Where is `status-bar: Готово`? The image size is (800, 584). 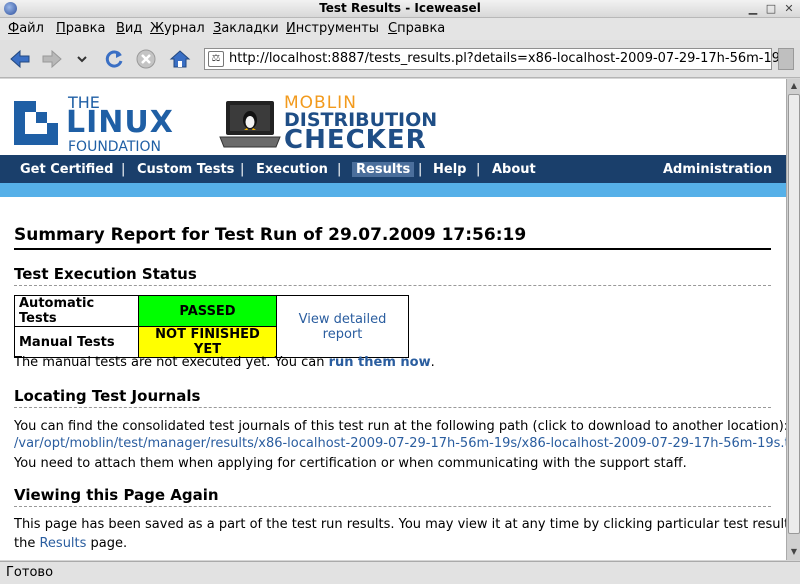 status-bar: Готово is located at coordinates (400, 572).